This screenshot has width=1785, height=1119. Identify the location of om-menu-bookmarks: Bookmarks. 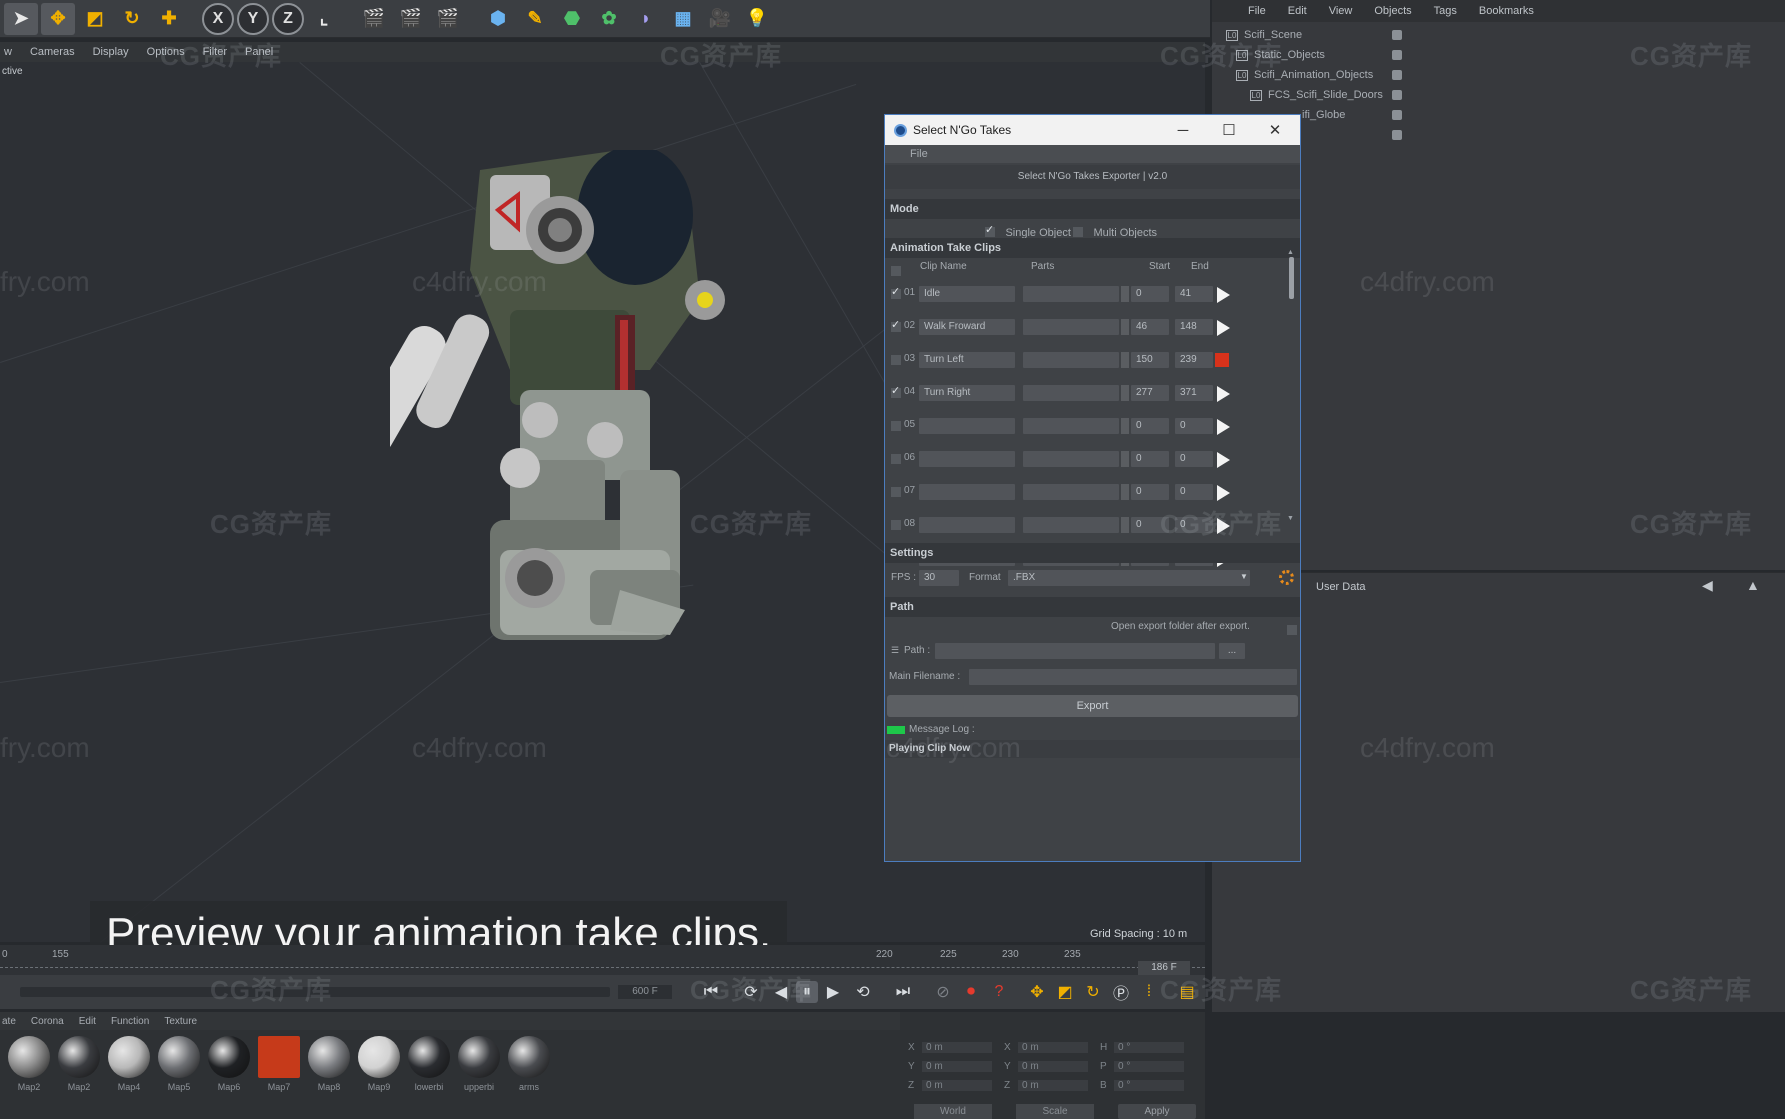
(1506, 11).